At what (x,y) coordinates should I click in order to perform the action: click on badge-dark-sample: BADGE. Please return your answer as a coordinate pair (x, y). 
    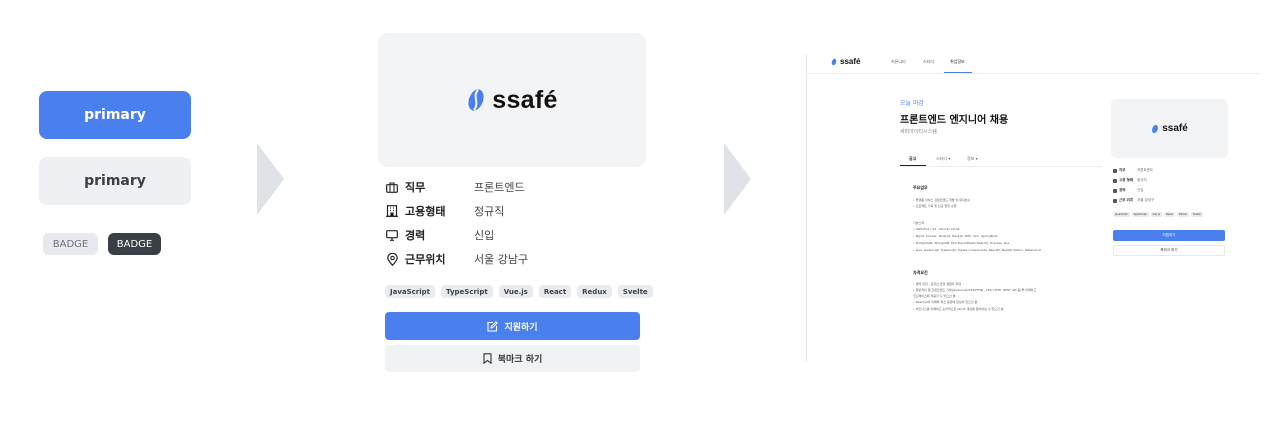
    Looking at the image, I should click on (134, 244).